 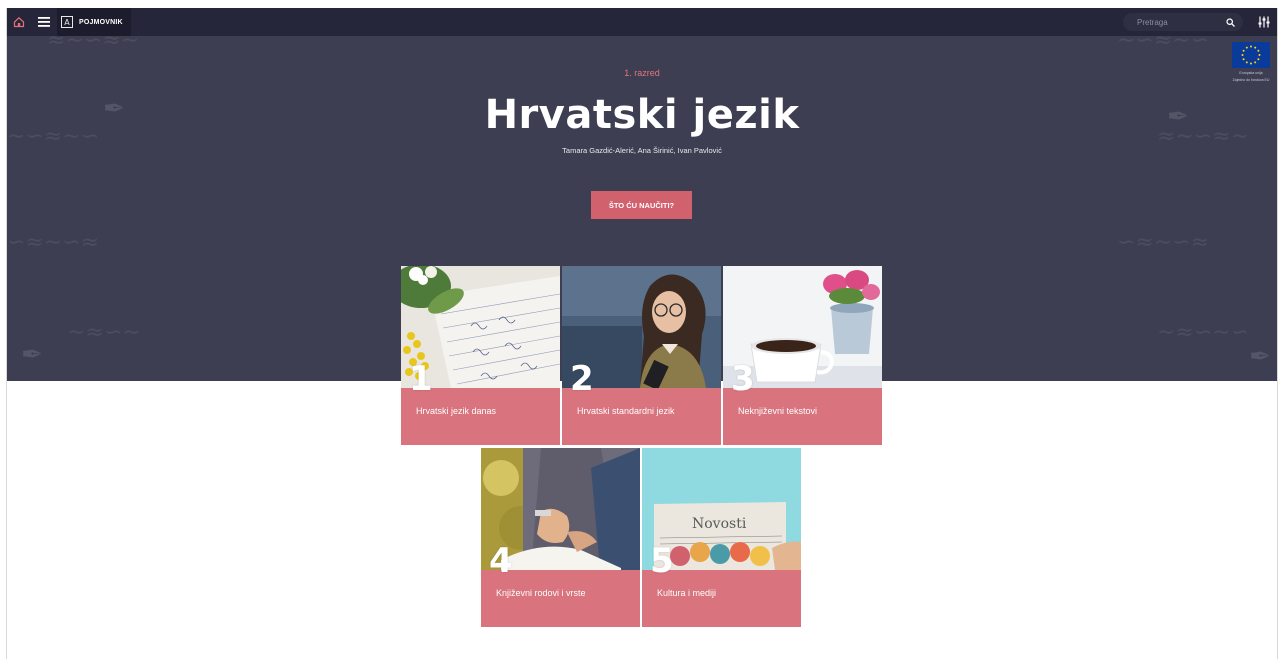 I want to click on unit-tile-5: Novosti 5 Kultura i mediji, so click(x=721, y=537).